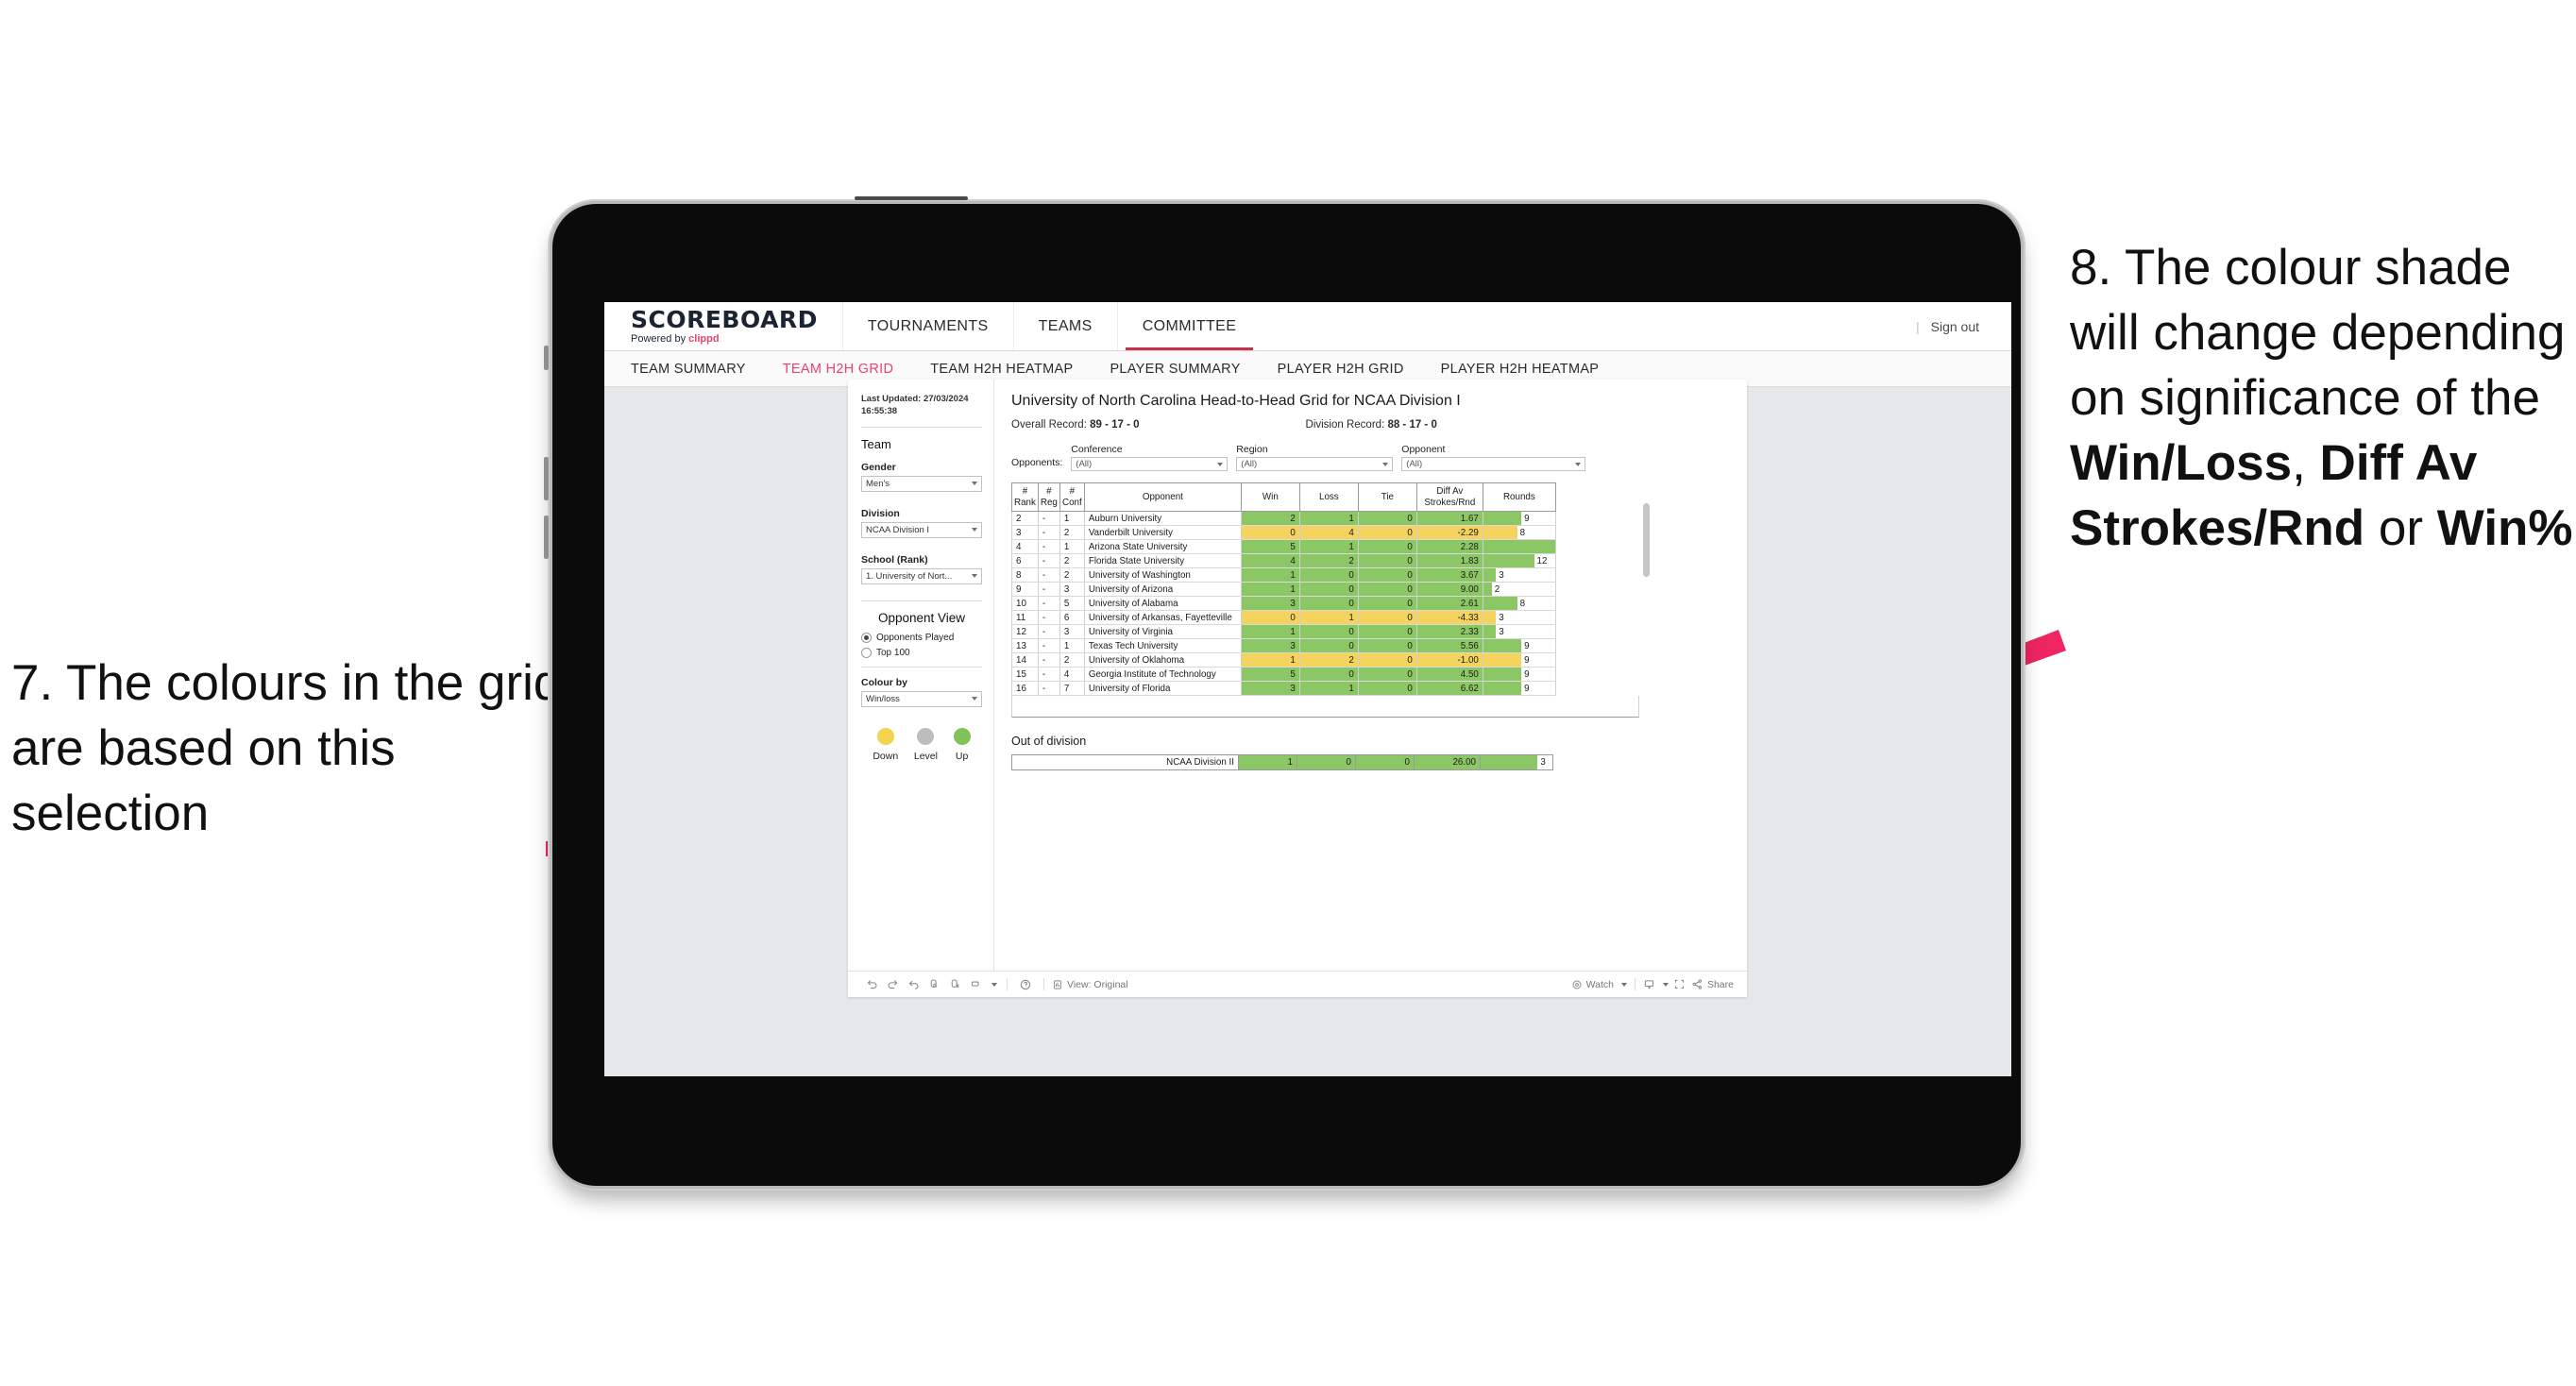 This screenshot has height=1386, width=2576. Describe the element at coordinates (1283, 547) in the screenshot. I see `table-row: 4-1Arizona State University5102.2817` at that location.